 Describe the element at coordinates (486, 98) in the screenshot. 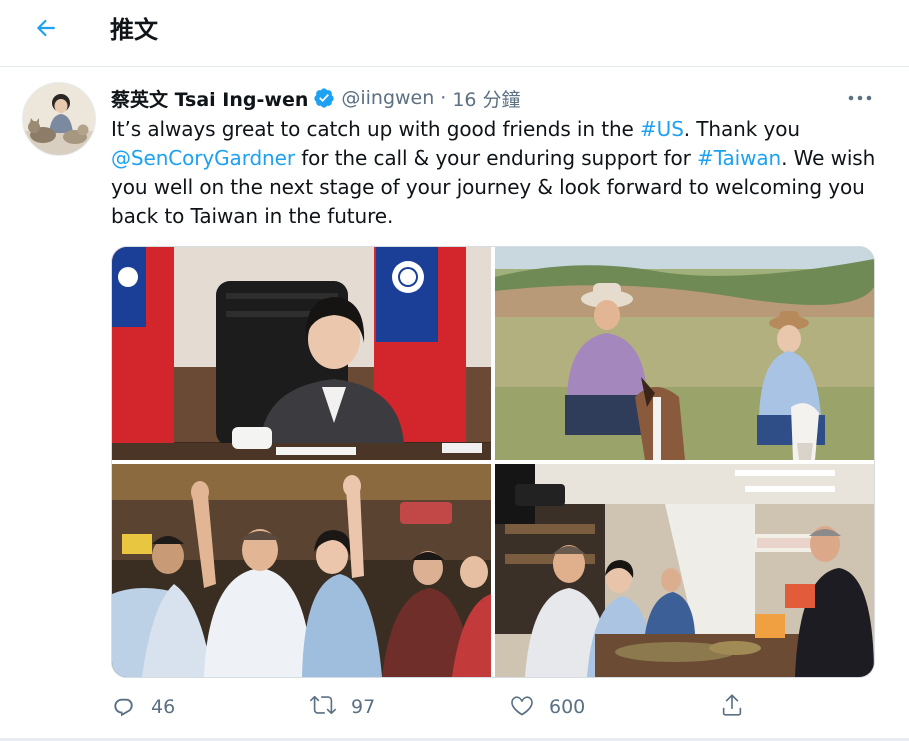

I see `tweet-timestamp: 16 分鐘` at that location.